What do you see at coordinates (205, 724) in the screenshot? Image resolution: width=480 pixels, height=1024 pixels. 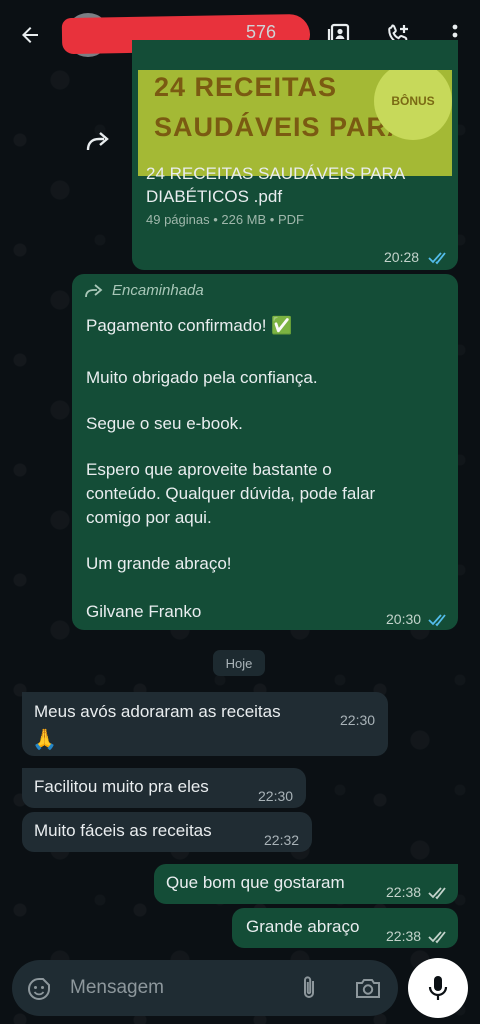 I see `incoming-message-bubble: Meus avós adoraram as receitas 🙏 22:30` at bounding box center [205, 724].